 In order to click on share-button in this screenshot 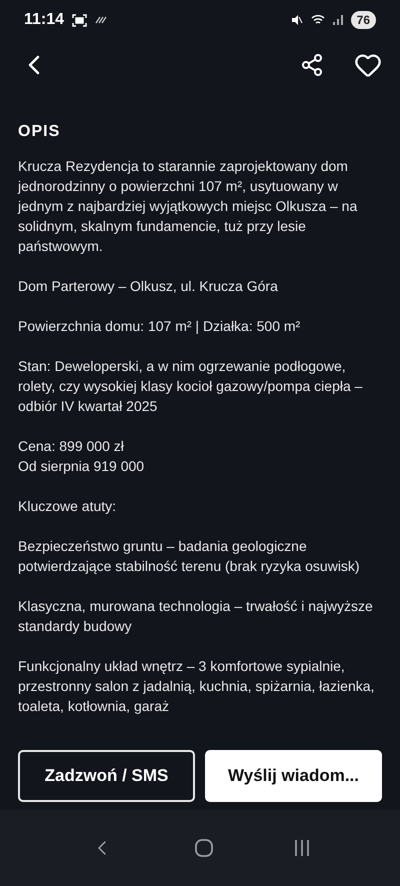, I will do `click(312, 65)`.